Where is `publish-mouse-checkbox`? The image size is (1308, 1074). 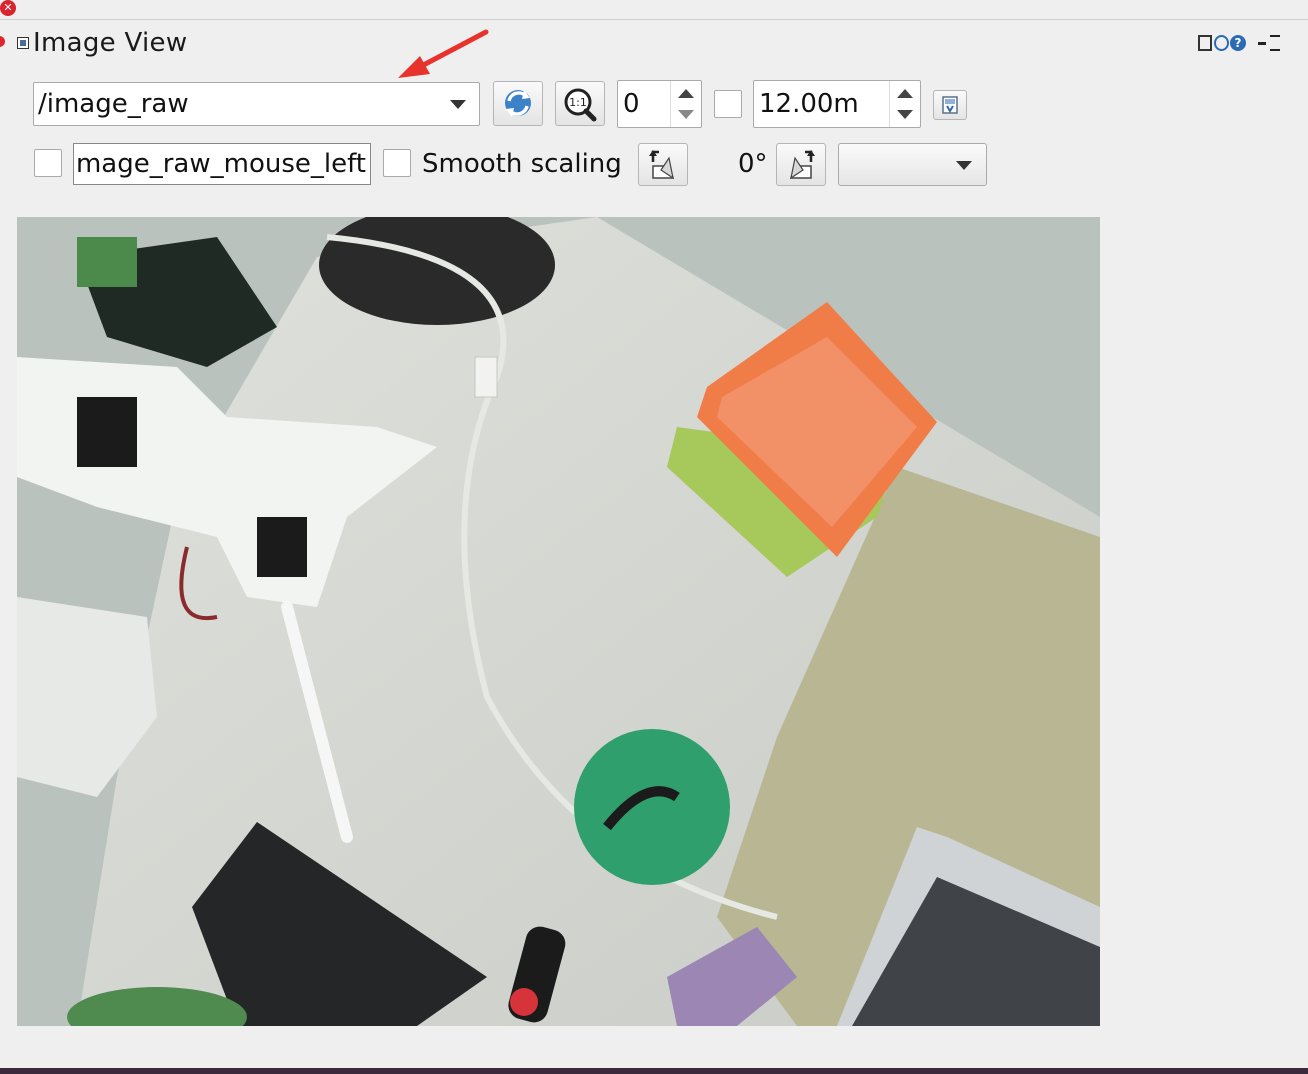 publish-mouse-checkbox is located at coordinates (48, 163).